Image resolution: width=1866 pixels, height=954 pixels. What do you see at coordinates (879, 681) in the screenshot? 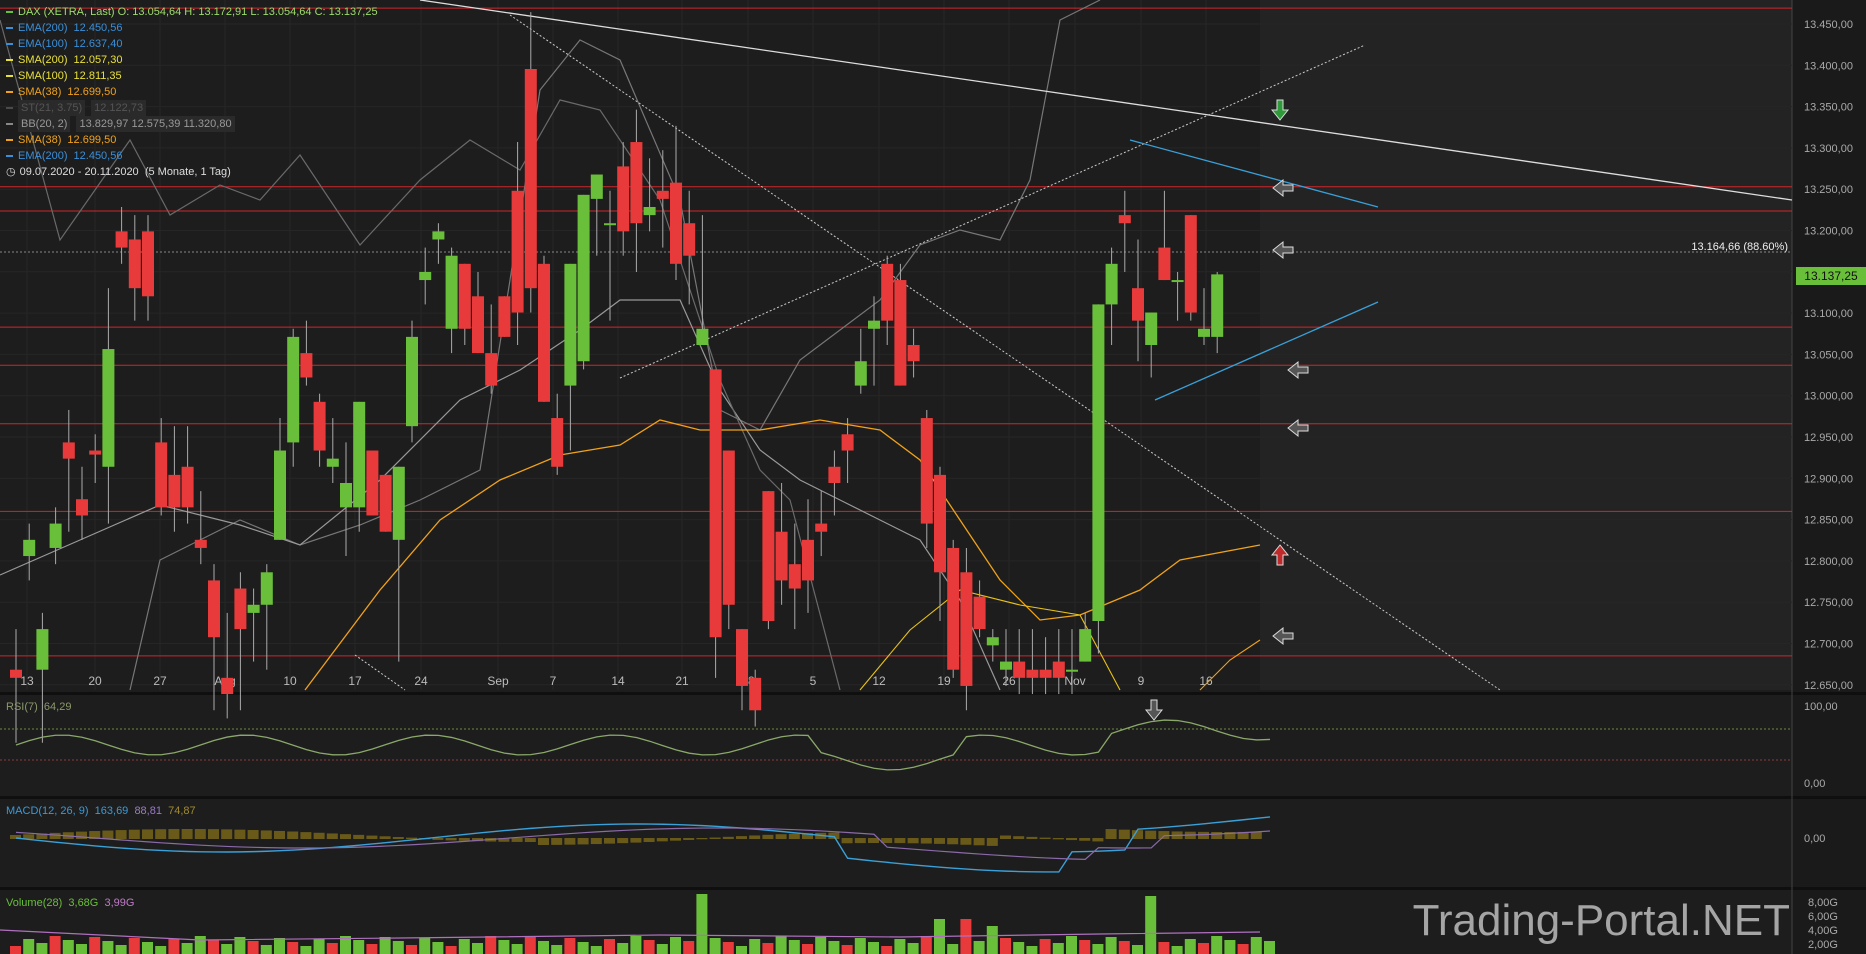
I see `date-tick: 12` at bounding box center [879, 681].